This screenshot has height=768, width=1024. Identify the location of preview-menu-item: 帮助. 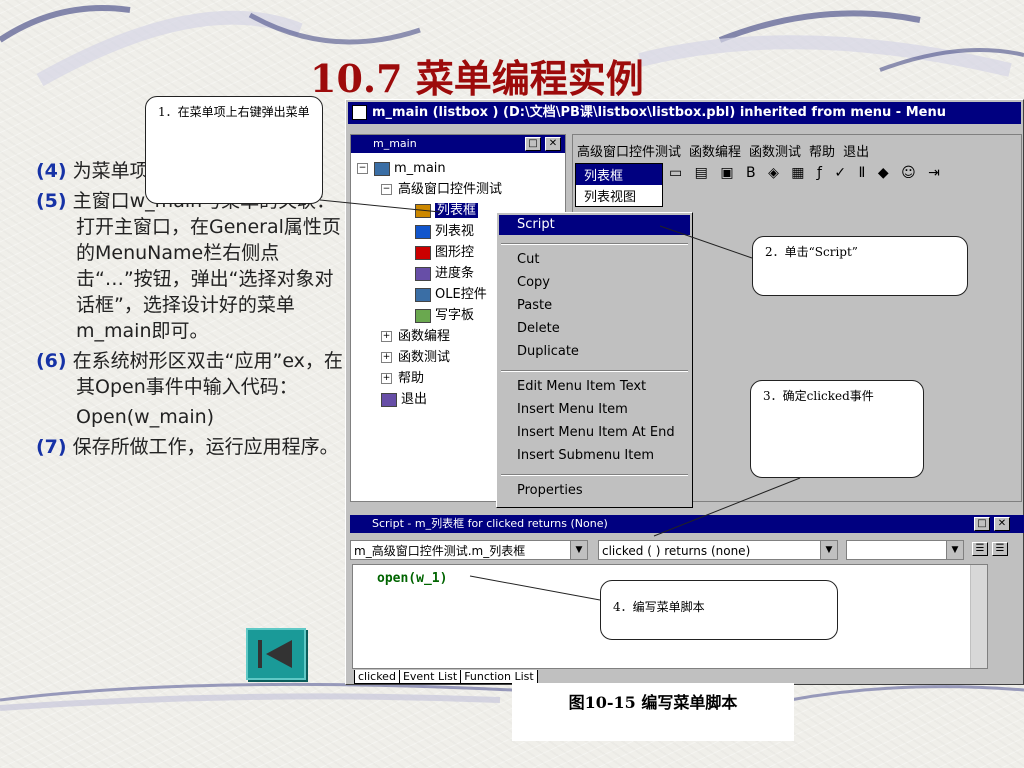
(822, 152).